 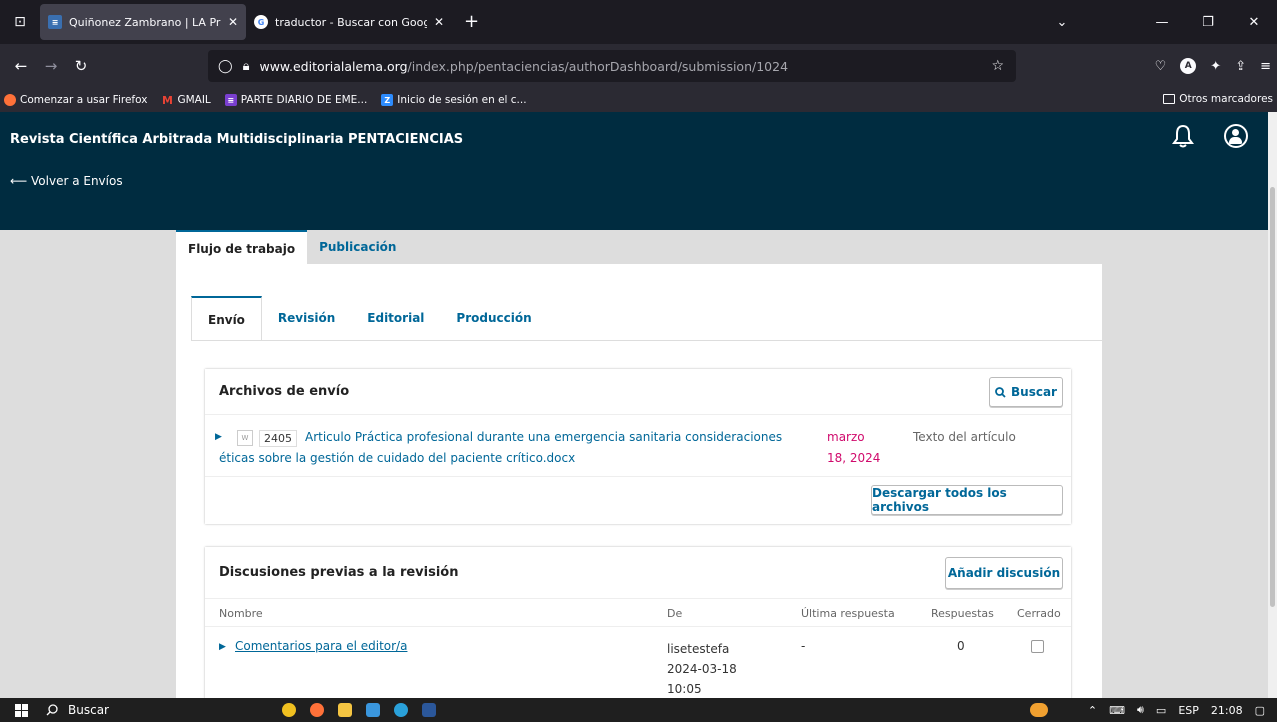 I want to click on toolbar-icons: ♡ A ✦ ⇪ ≡, so click(x=1213, y=66).